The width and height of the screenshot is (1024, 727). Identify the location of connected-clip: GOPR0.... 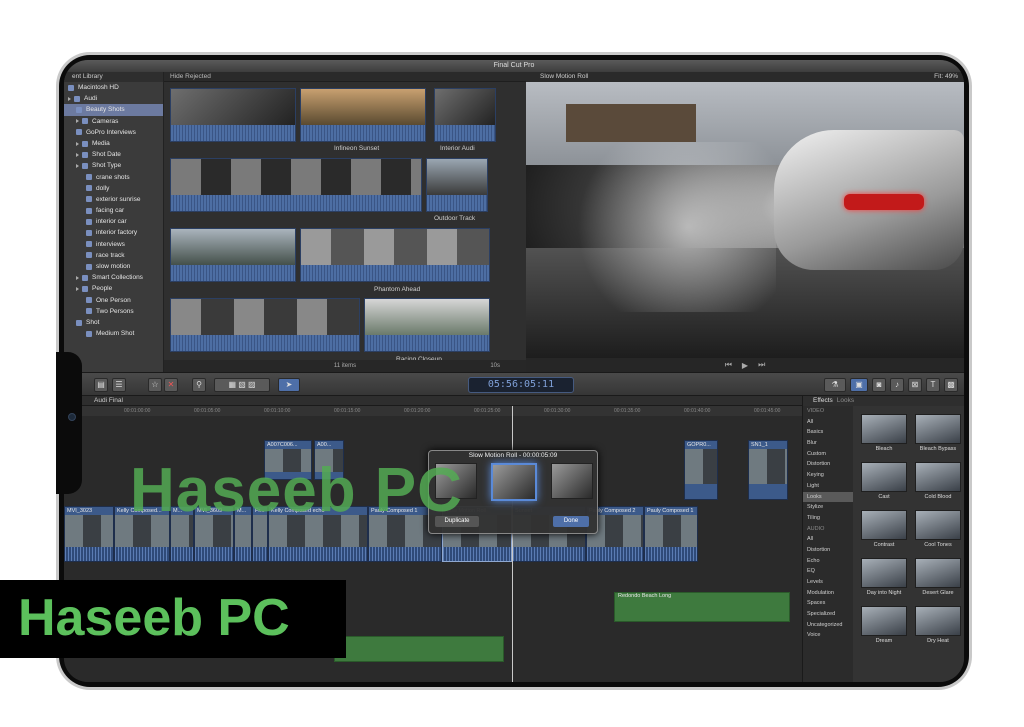
(701, 470).